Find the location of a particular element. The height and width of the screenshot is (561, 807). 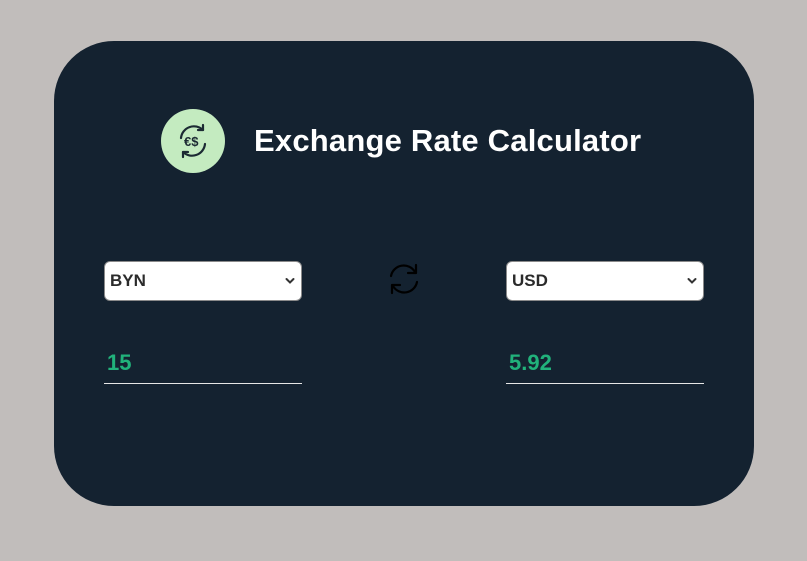

to-amount-field: 5.92 is located at coordinates (605, 362).